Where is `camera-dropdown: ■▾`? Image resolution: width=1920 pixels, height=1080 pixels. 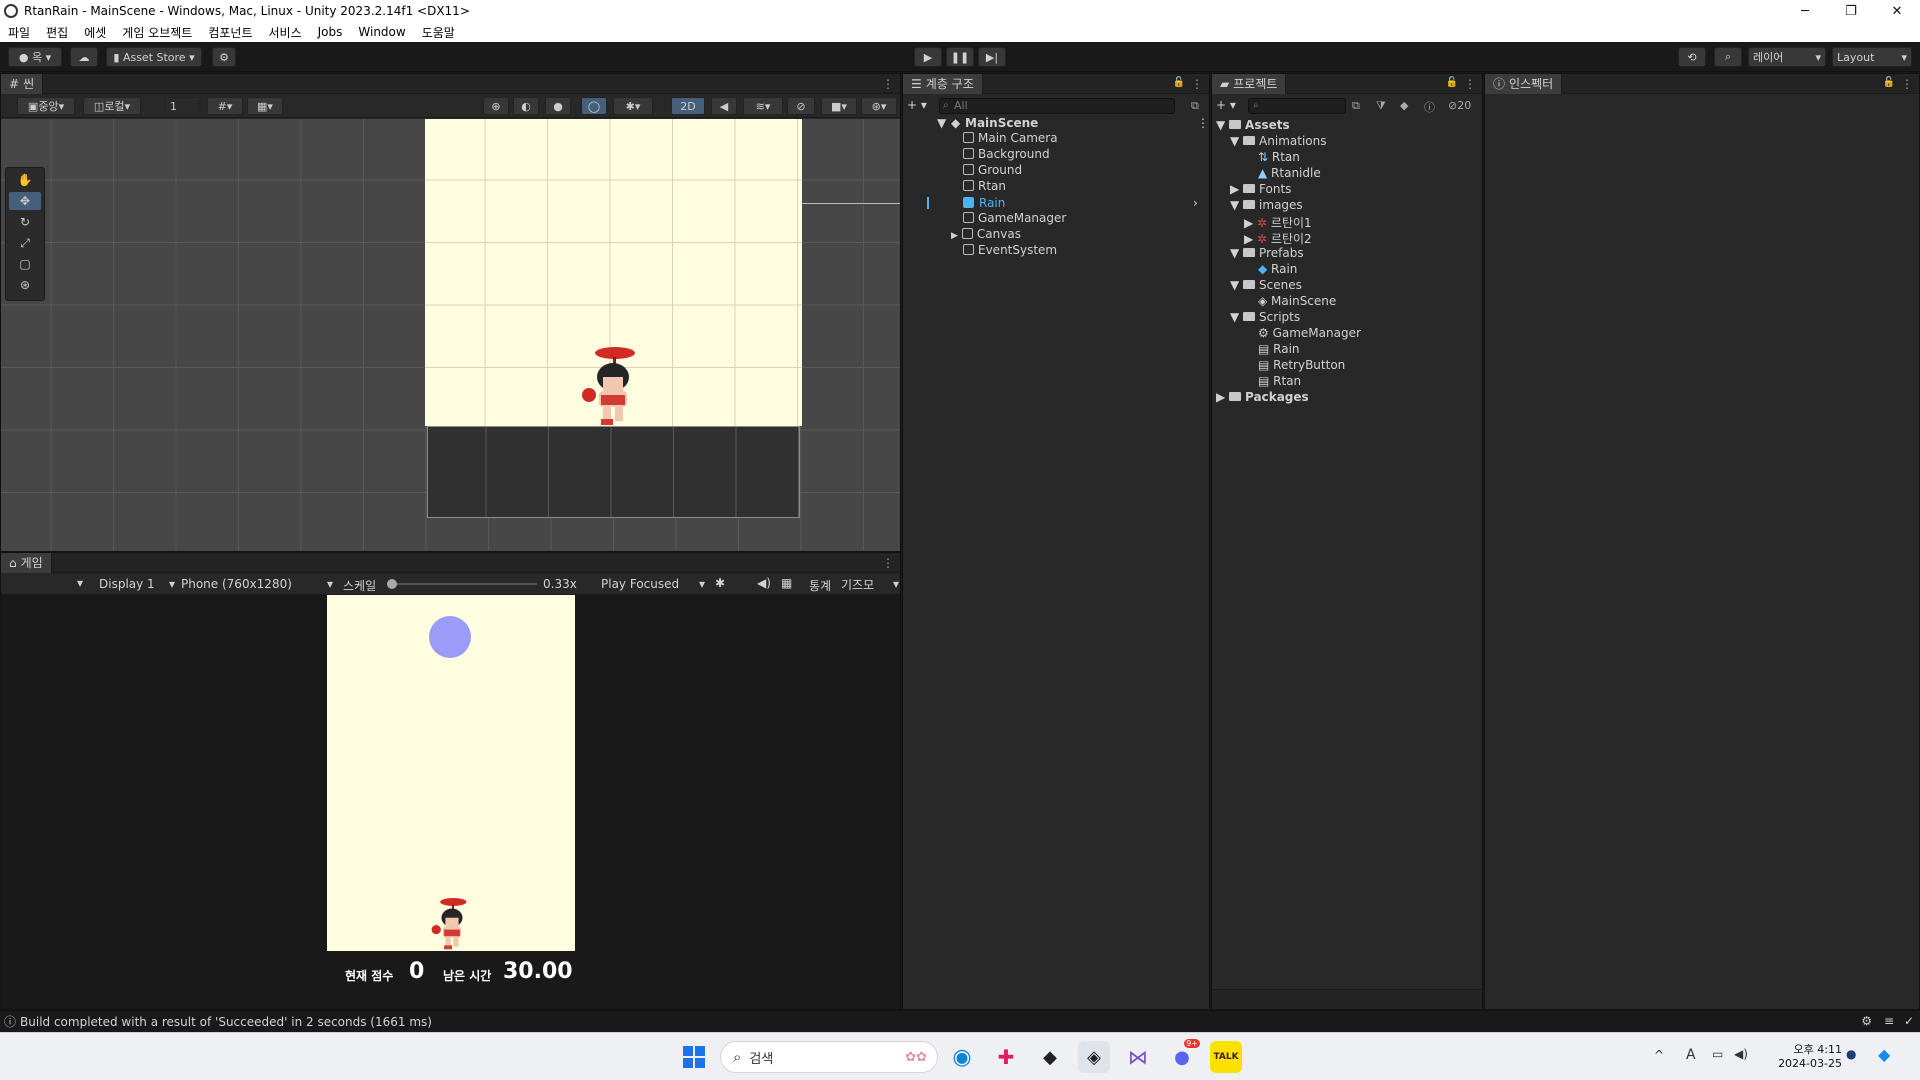 camera-dropdown: ■▾ is located at coordinates (839, 106).